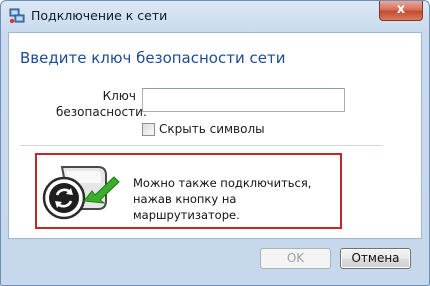 The height and width of the screenshot is (286, 430). I want to click on cancel-button: Отмена, so click(375, 258).